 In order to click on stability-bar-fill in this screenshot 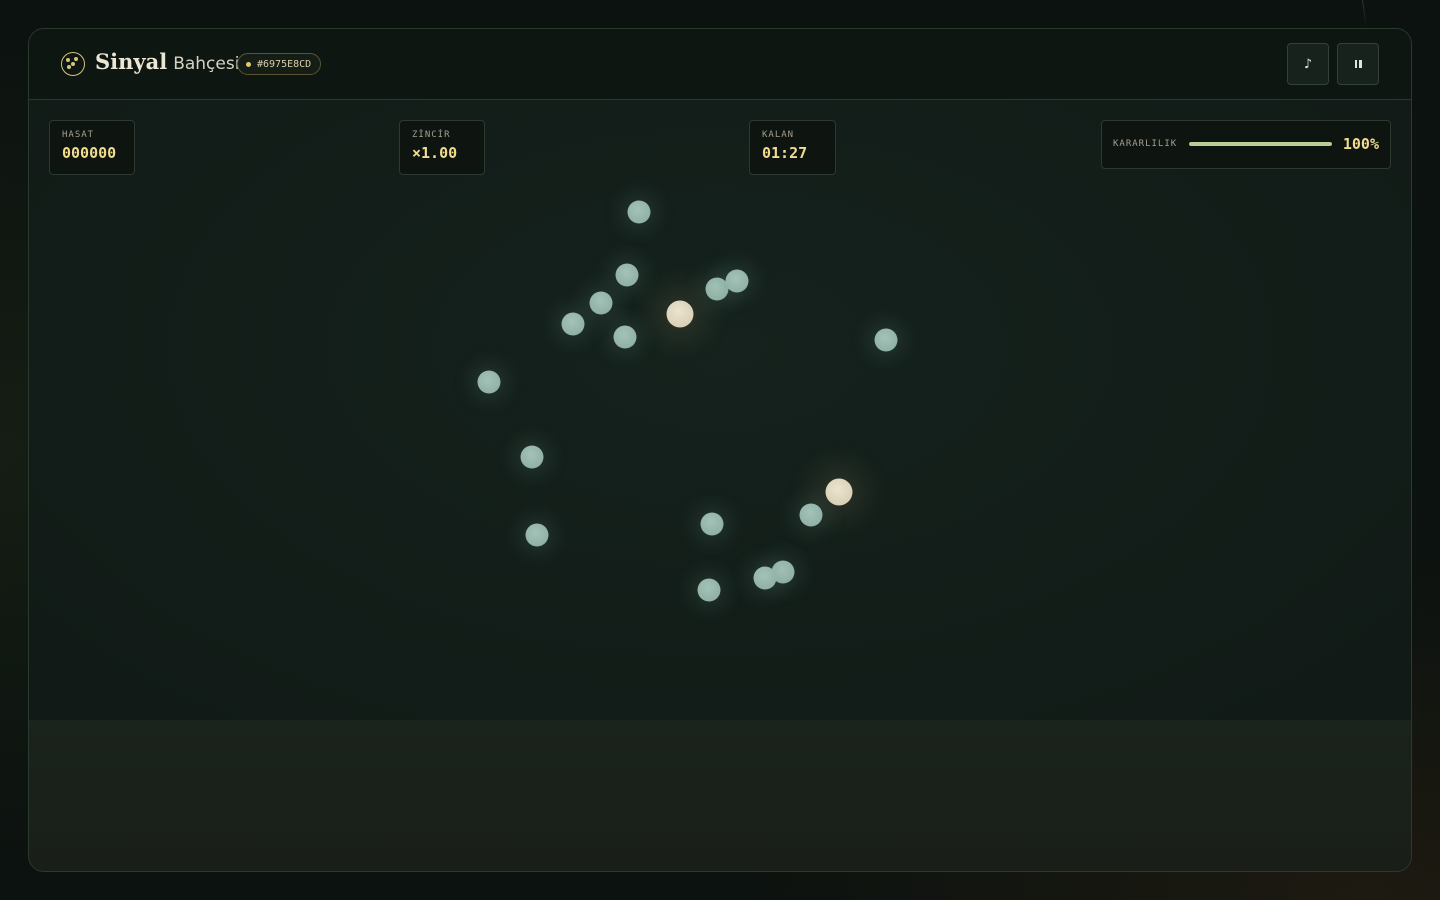, I will do `click(1260, 144)`.